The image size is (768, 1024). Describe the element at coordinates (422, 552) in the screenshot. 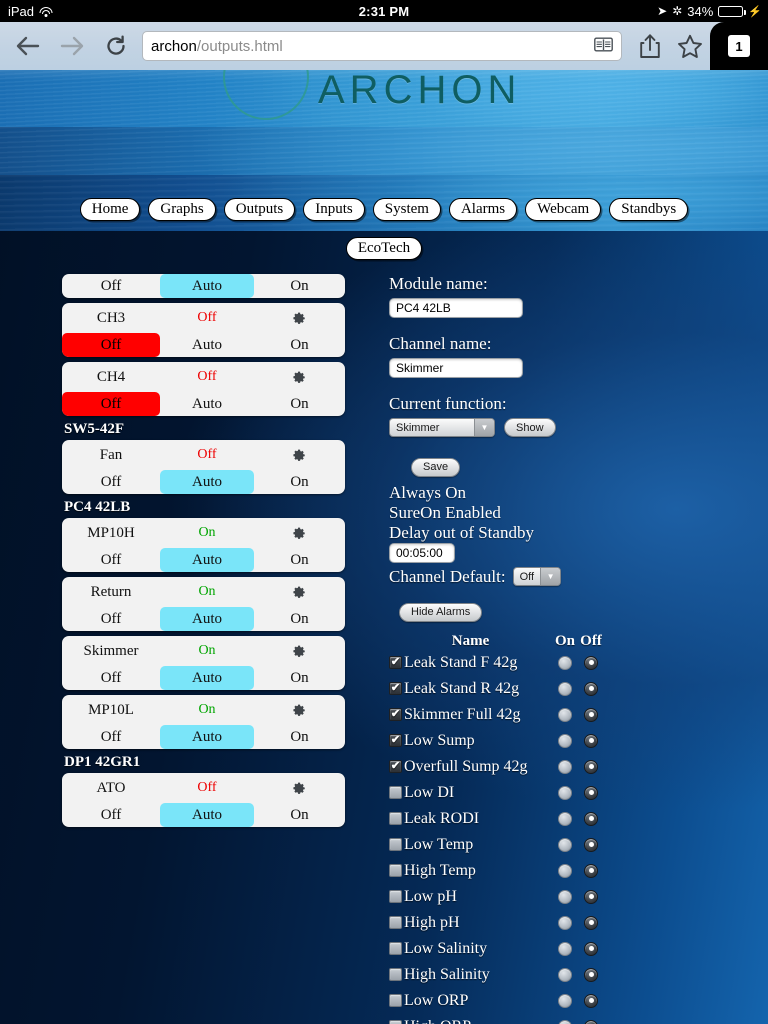

I see `delay-input: 00:05:00` at that location.